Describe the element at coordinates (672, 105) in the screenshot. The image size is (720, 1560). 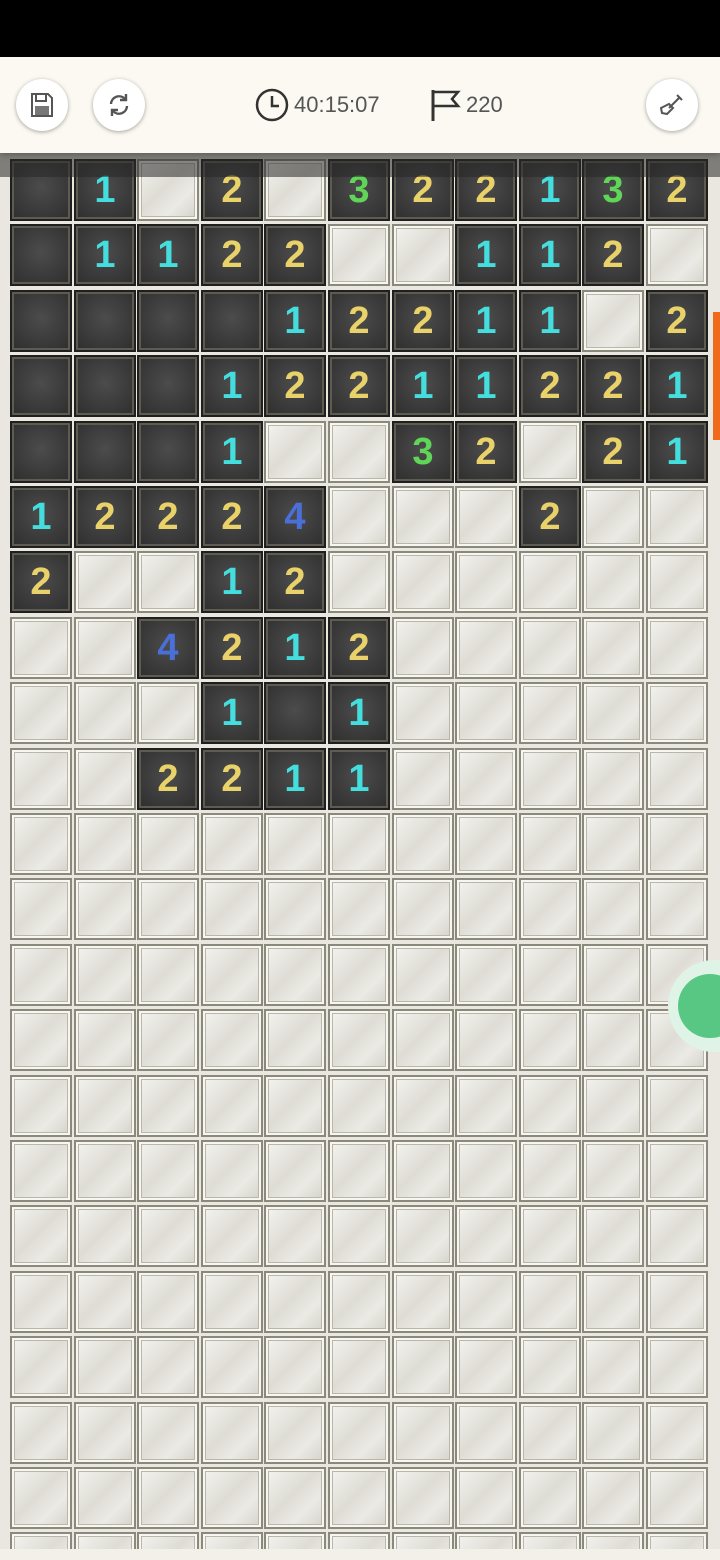
I see `tool-toggle-button` at that location.